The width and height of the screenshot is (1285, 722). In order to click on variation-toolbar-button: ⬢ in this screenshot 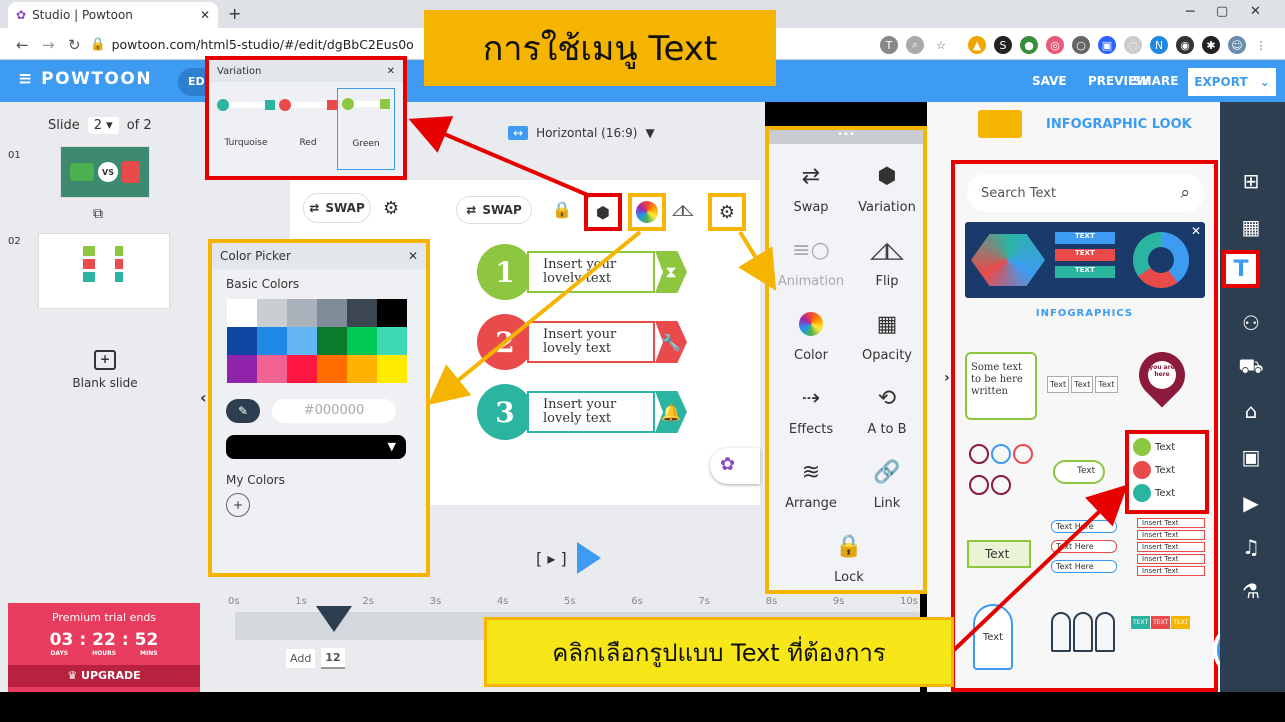, I will do `click(603, 212)`.